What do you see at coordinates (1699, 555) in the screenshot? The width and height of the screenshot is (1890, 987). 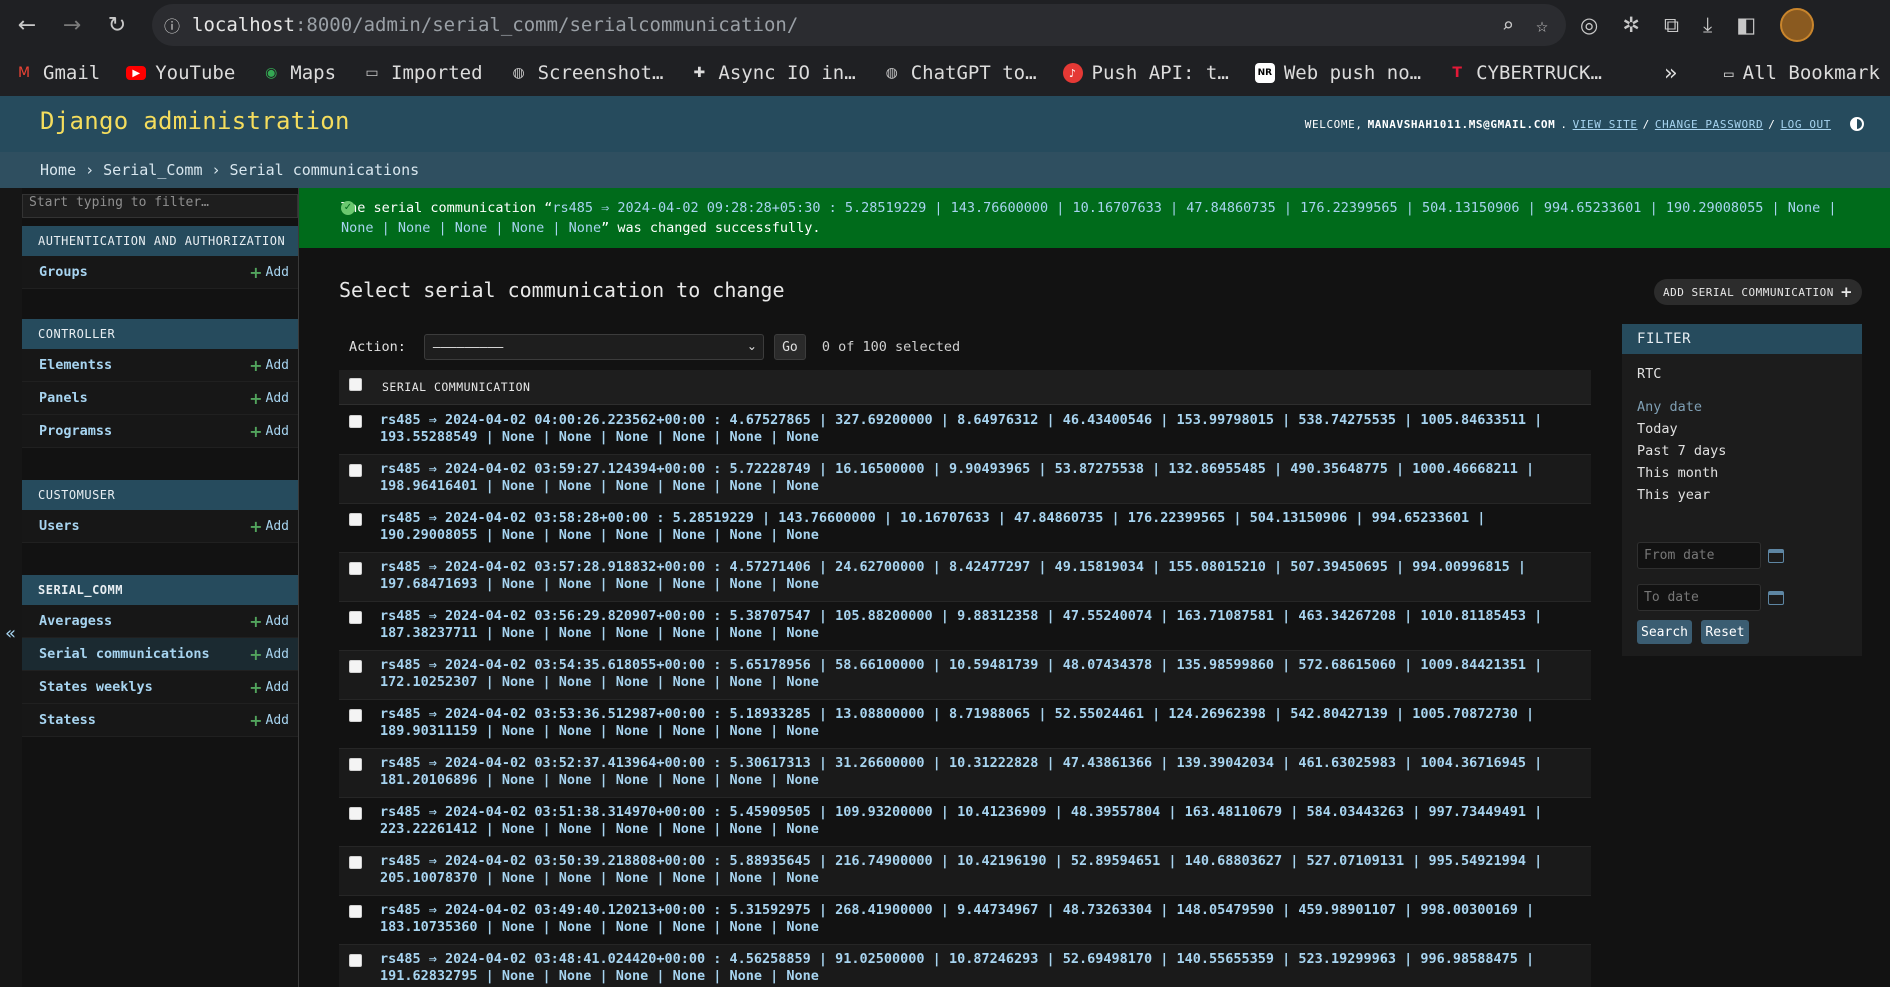 I see `from-date-input: From date` at bounding box center [1699, 555].